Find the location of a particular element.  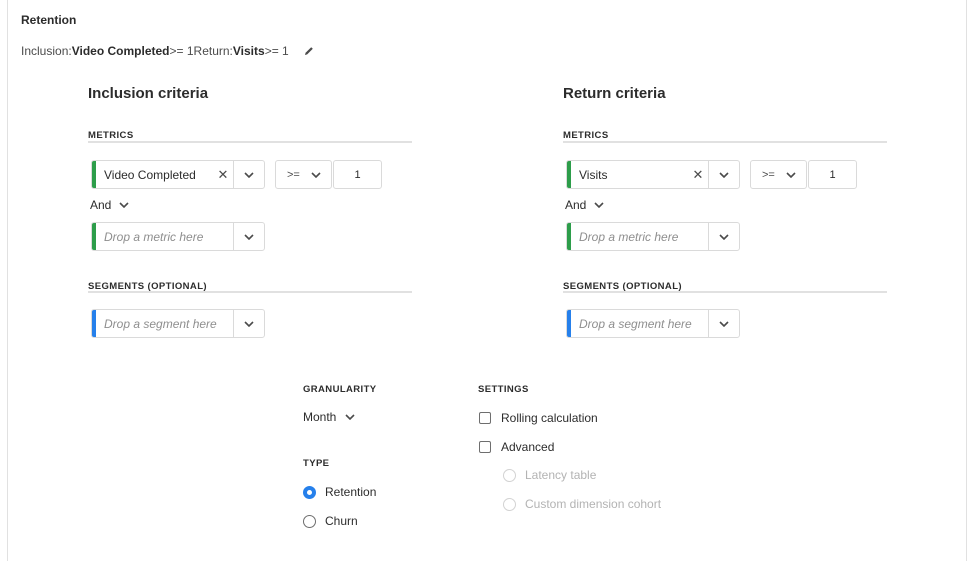

radio-selected-icon is located at coordinates (309, 492).